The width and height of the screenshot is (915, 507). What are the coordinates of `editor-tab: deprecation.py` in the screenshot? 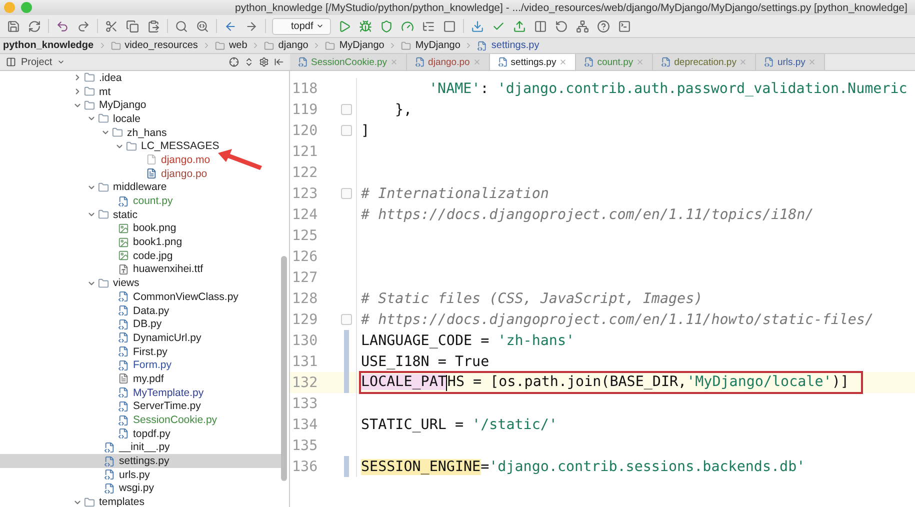 It's located at (704, 62).